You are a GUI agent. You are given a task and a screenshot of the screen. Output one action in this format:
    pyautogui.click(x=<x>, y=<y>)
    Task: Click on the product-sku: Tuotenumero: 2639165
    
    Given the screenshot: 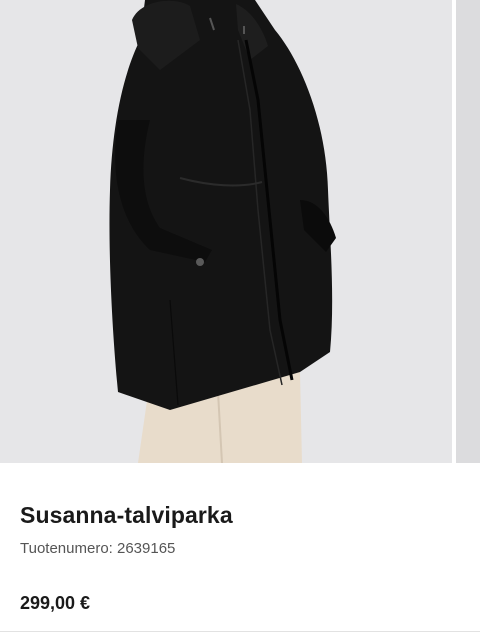 What is the action you would take?
    pyautogui.click(x=98, y=548)
    